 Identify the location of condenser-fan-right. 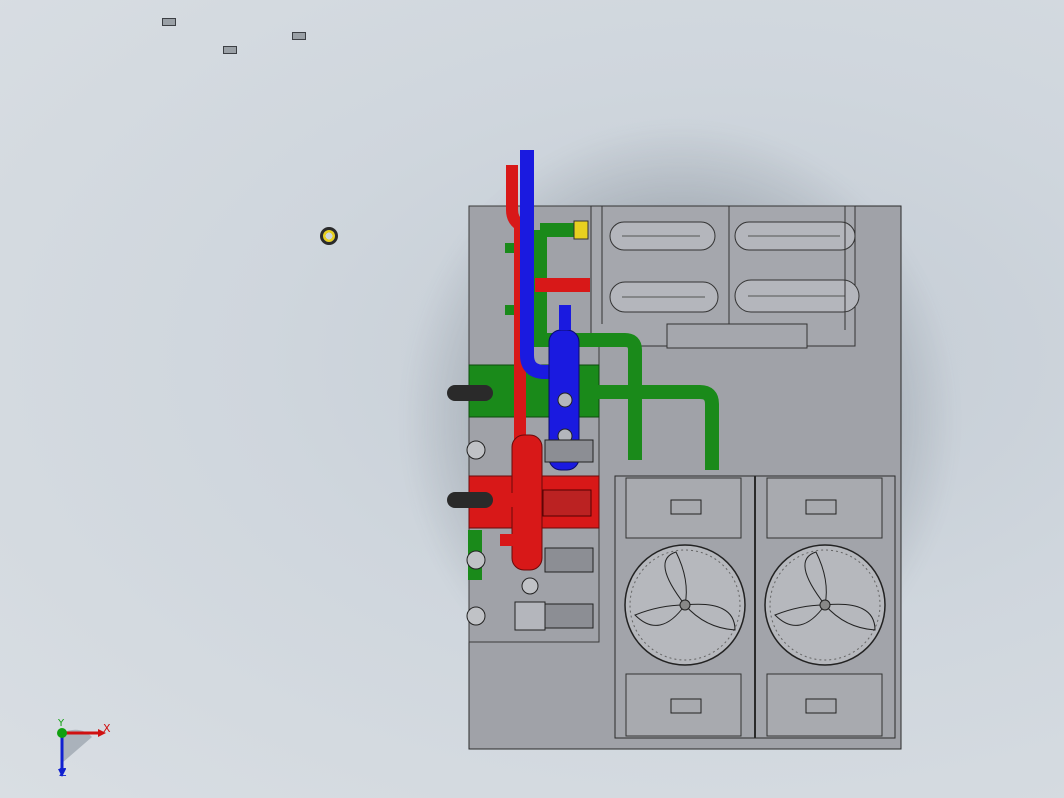
(825, 605).